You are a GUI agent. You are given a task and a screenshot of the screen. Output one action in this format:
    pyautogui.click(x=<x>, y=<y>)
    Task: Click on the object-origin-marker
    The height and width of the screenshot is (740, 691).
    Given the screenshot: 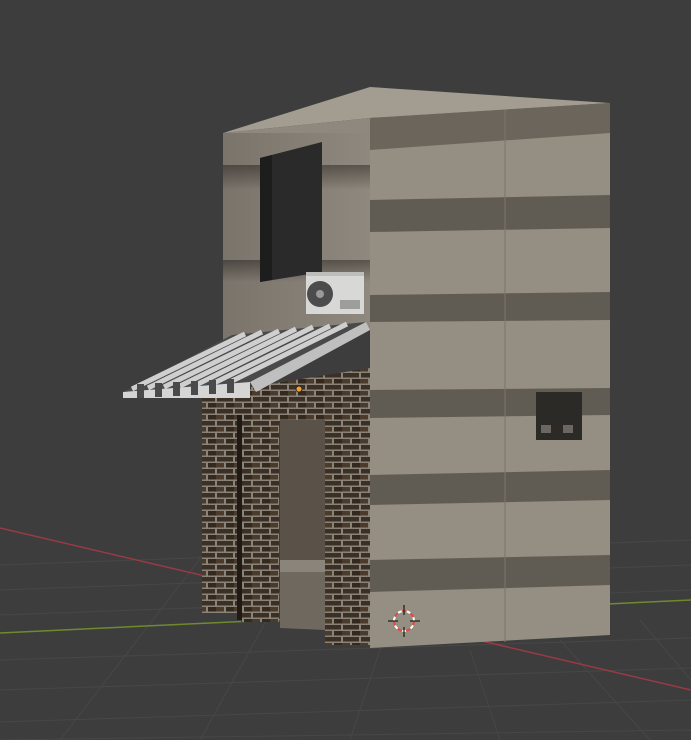 What is the action you would take?
    pyautogui.click(x=299, y=389)
    